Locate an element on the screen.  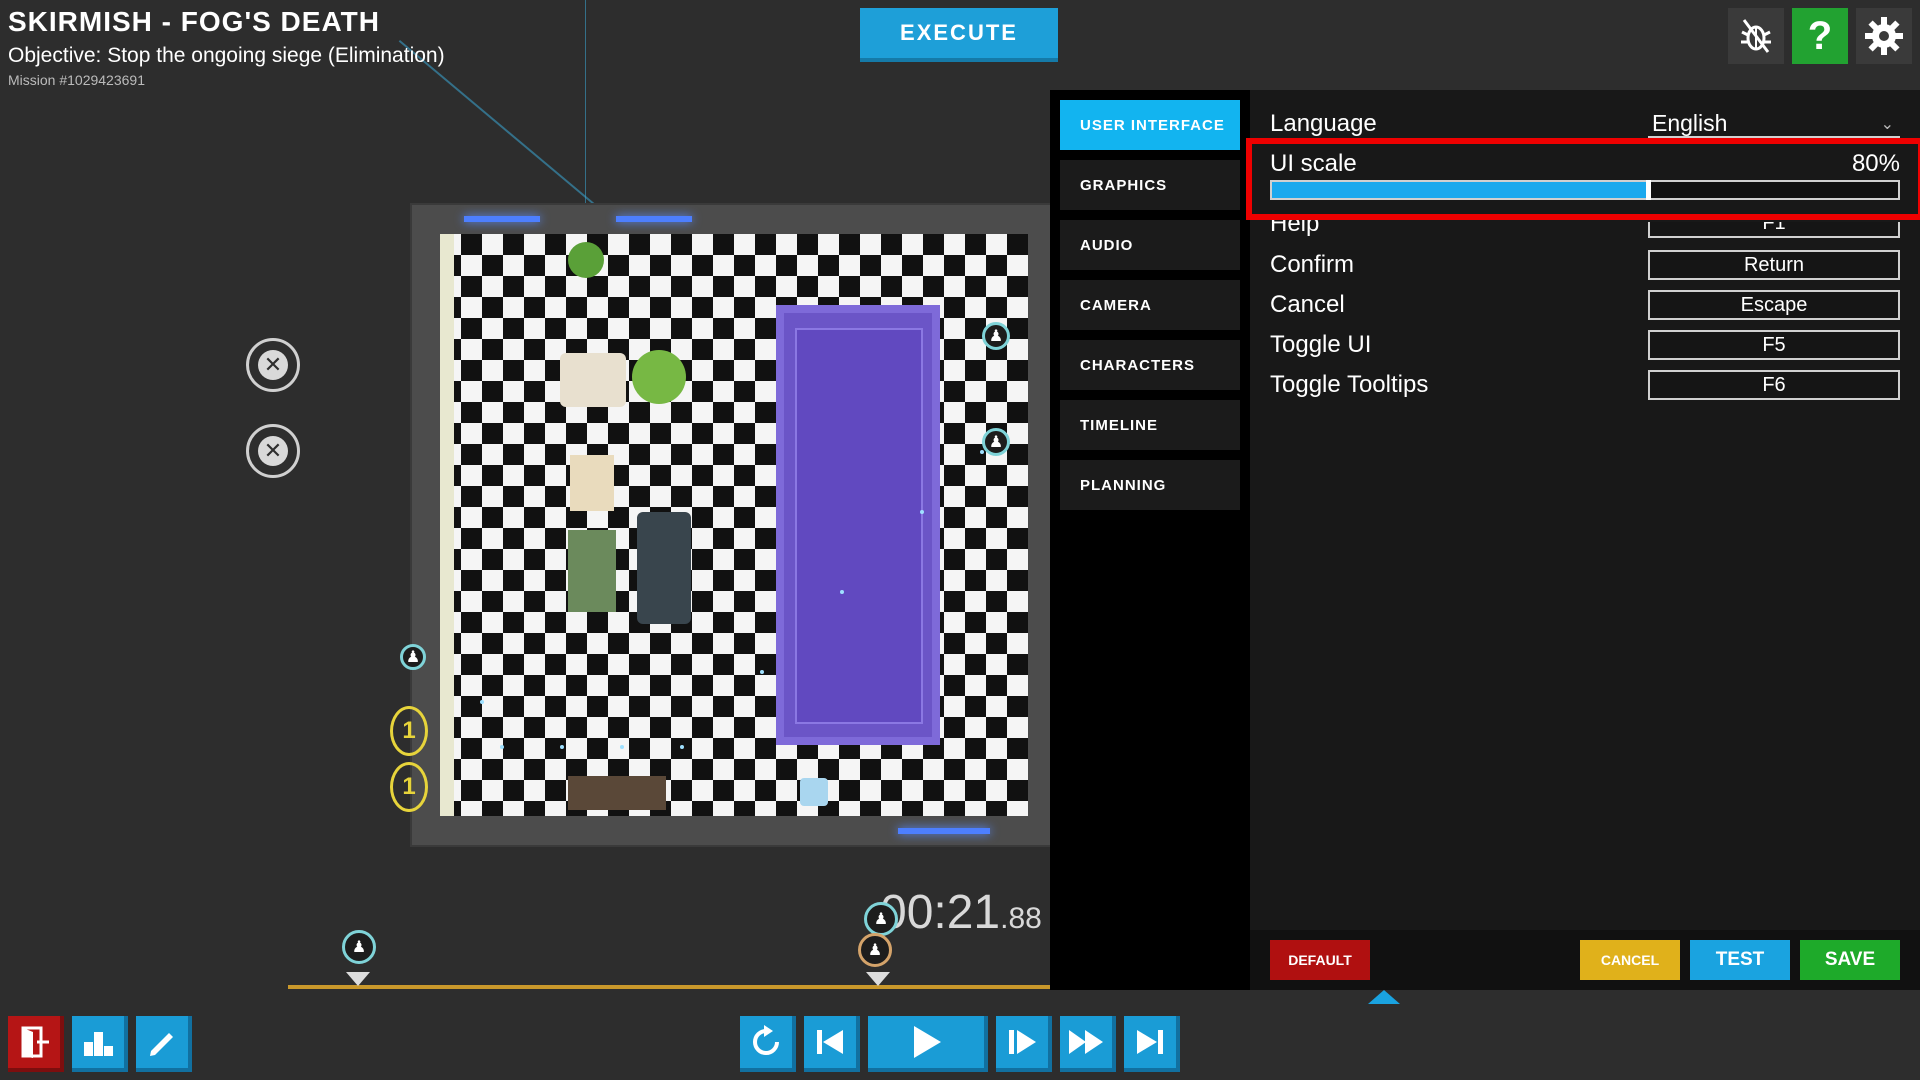
coffee-table is located at coordinates (592, 571).